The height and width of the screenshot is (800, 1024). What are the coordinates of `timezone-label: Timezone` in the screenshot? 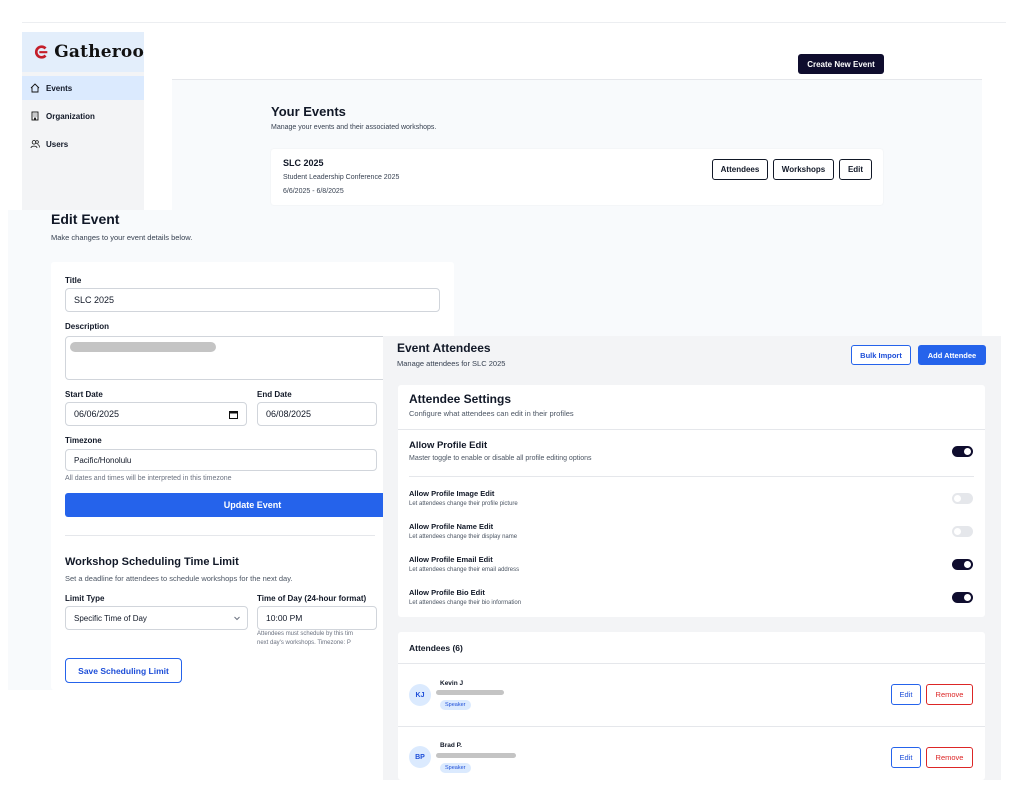 It's located at (83, 440).